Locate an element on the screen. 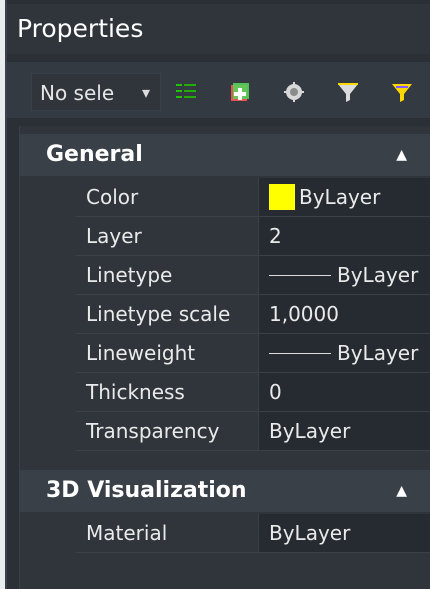 This screenshot has height=589, width=430. property-label: Thickness is located at coordinates (167, 392).